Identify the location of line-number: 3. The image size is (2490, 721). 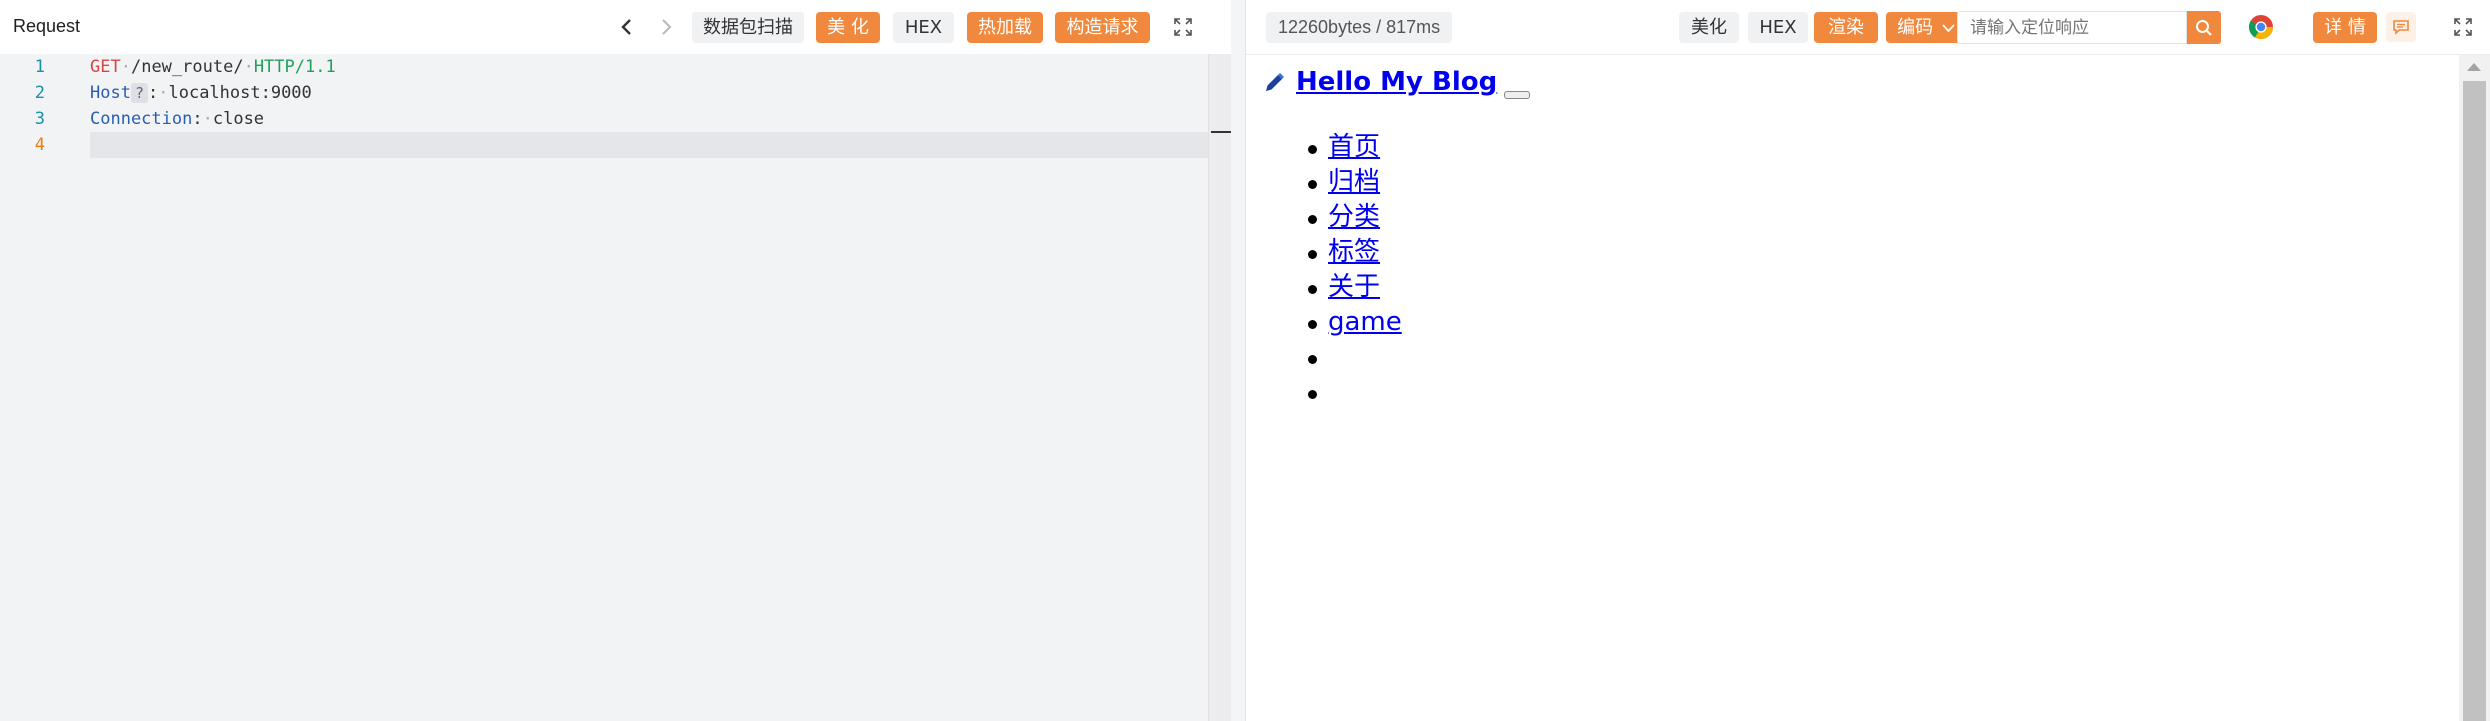
(39, 119).